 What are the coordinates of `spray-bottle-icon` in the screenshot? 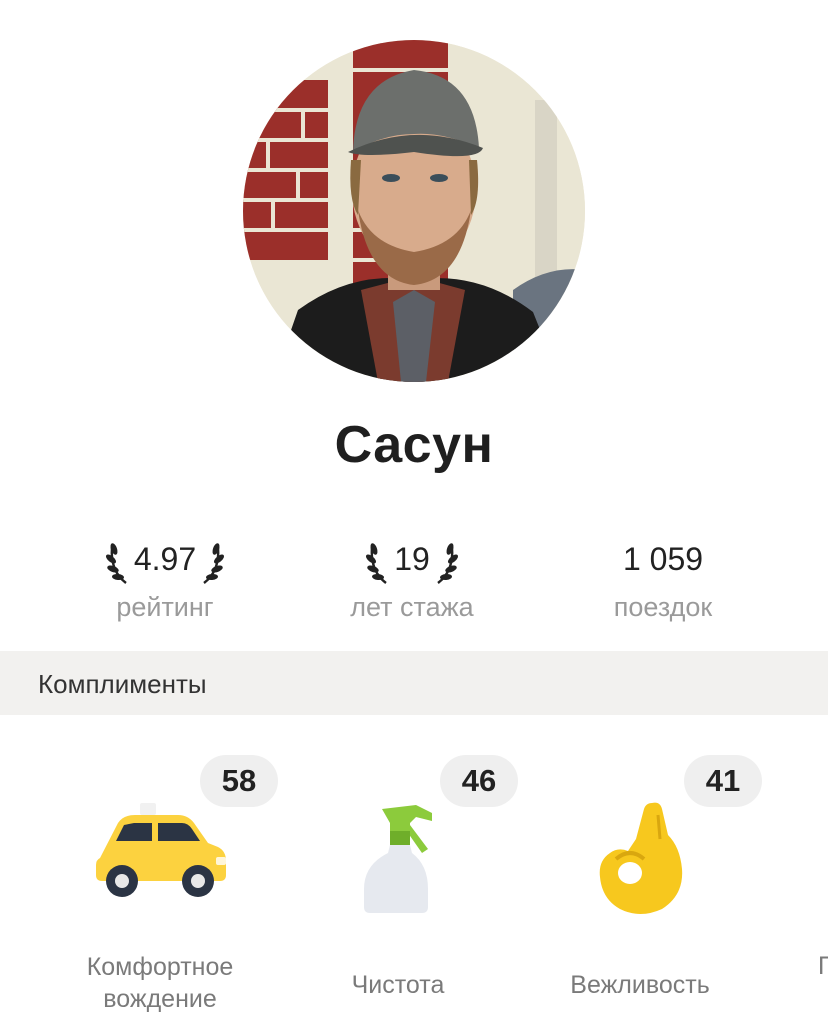 It's located at (398, 859).